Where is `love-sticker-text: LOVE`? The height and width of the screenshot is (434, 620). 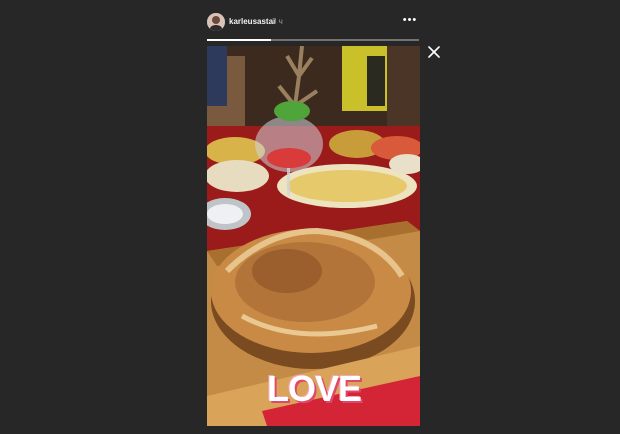 love-sticker-text: LOVE is located at coordinates (314, 388).